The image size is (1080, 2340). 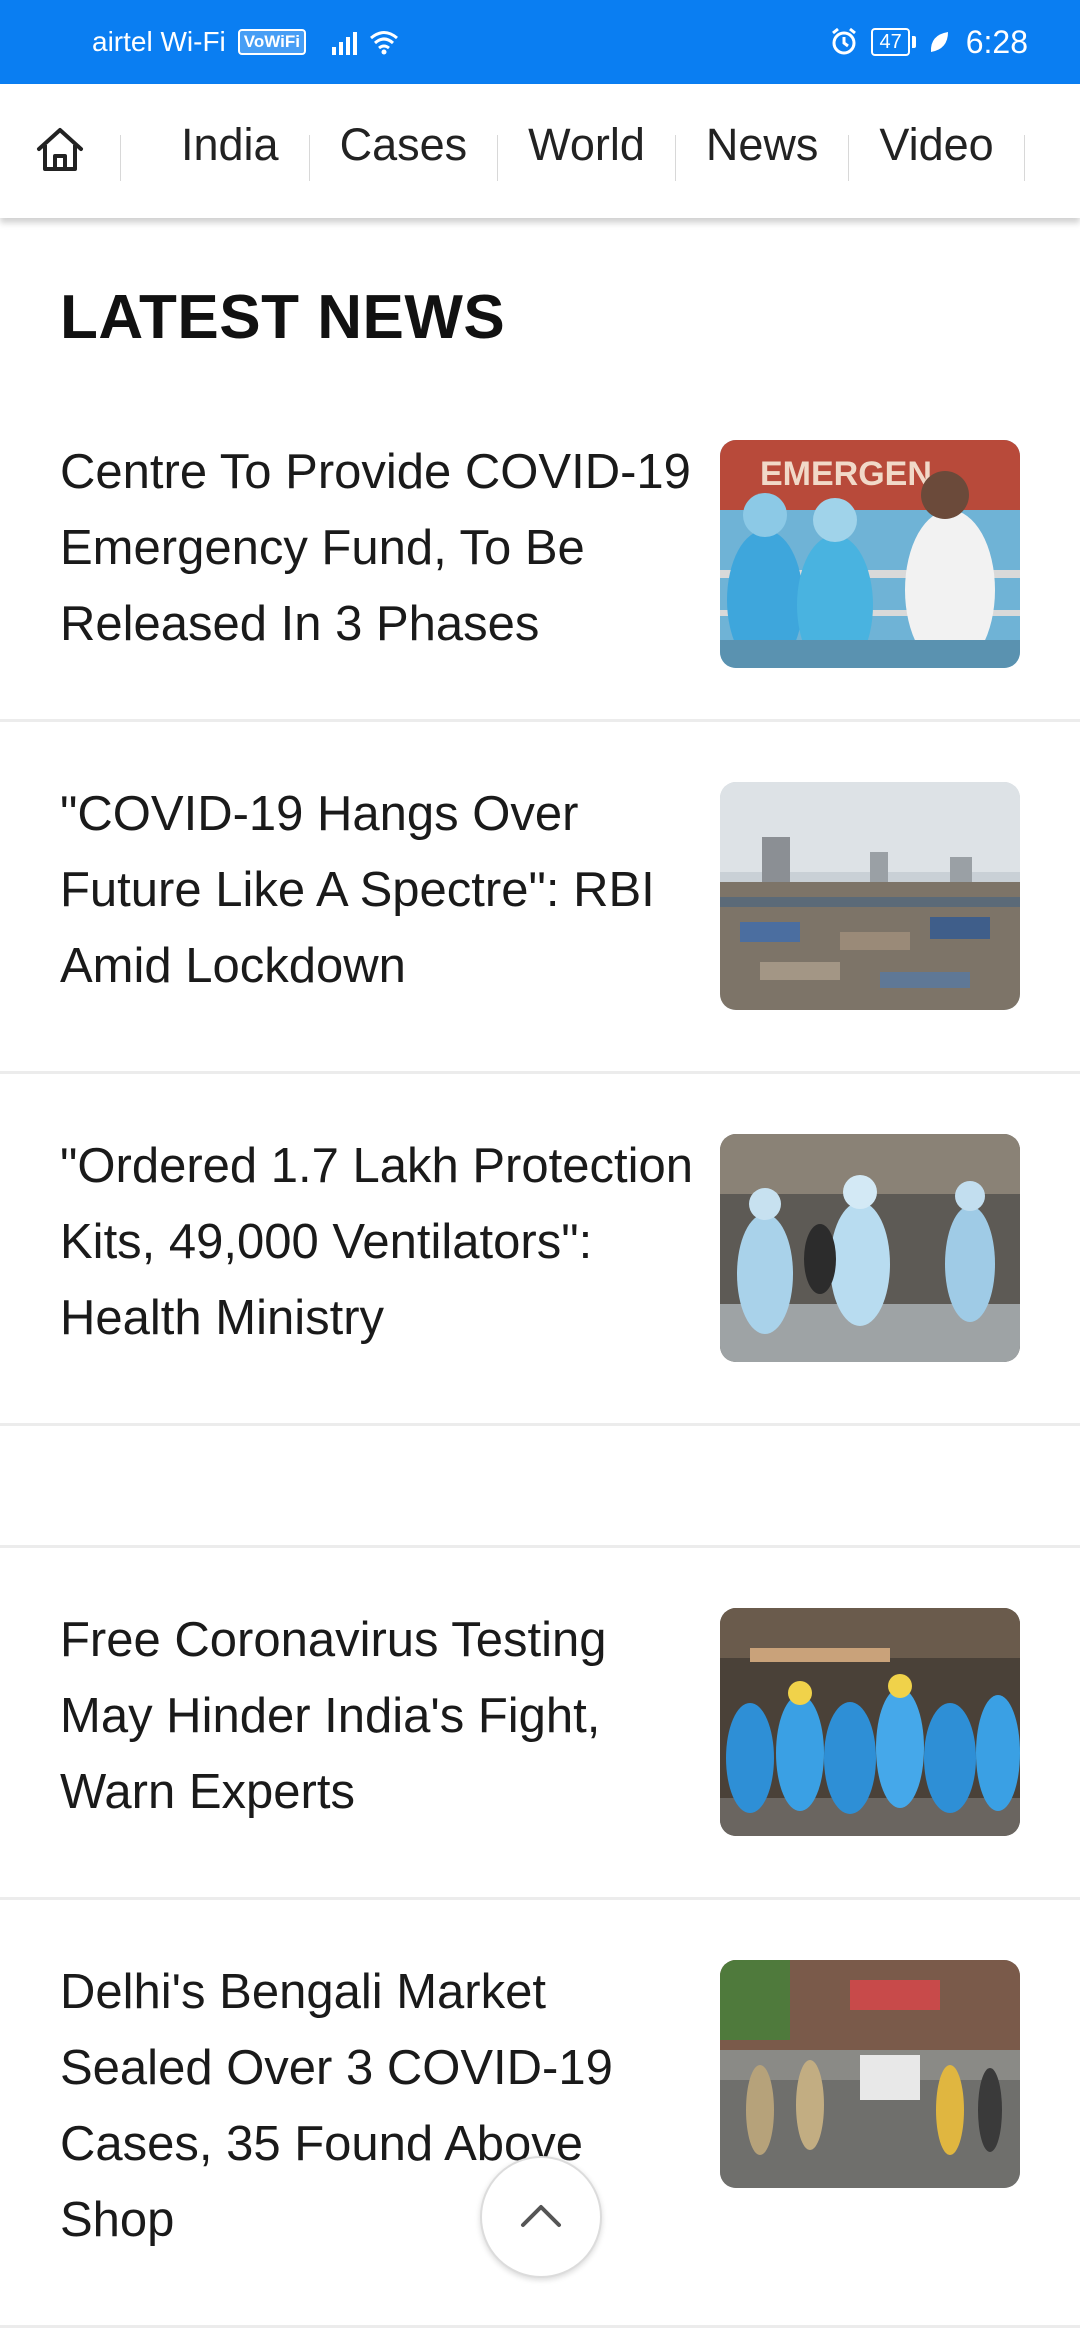 I want to click on tab-world: World, so click(x=586, y=145).